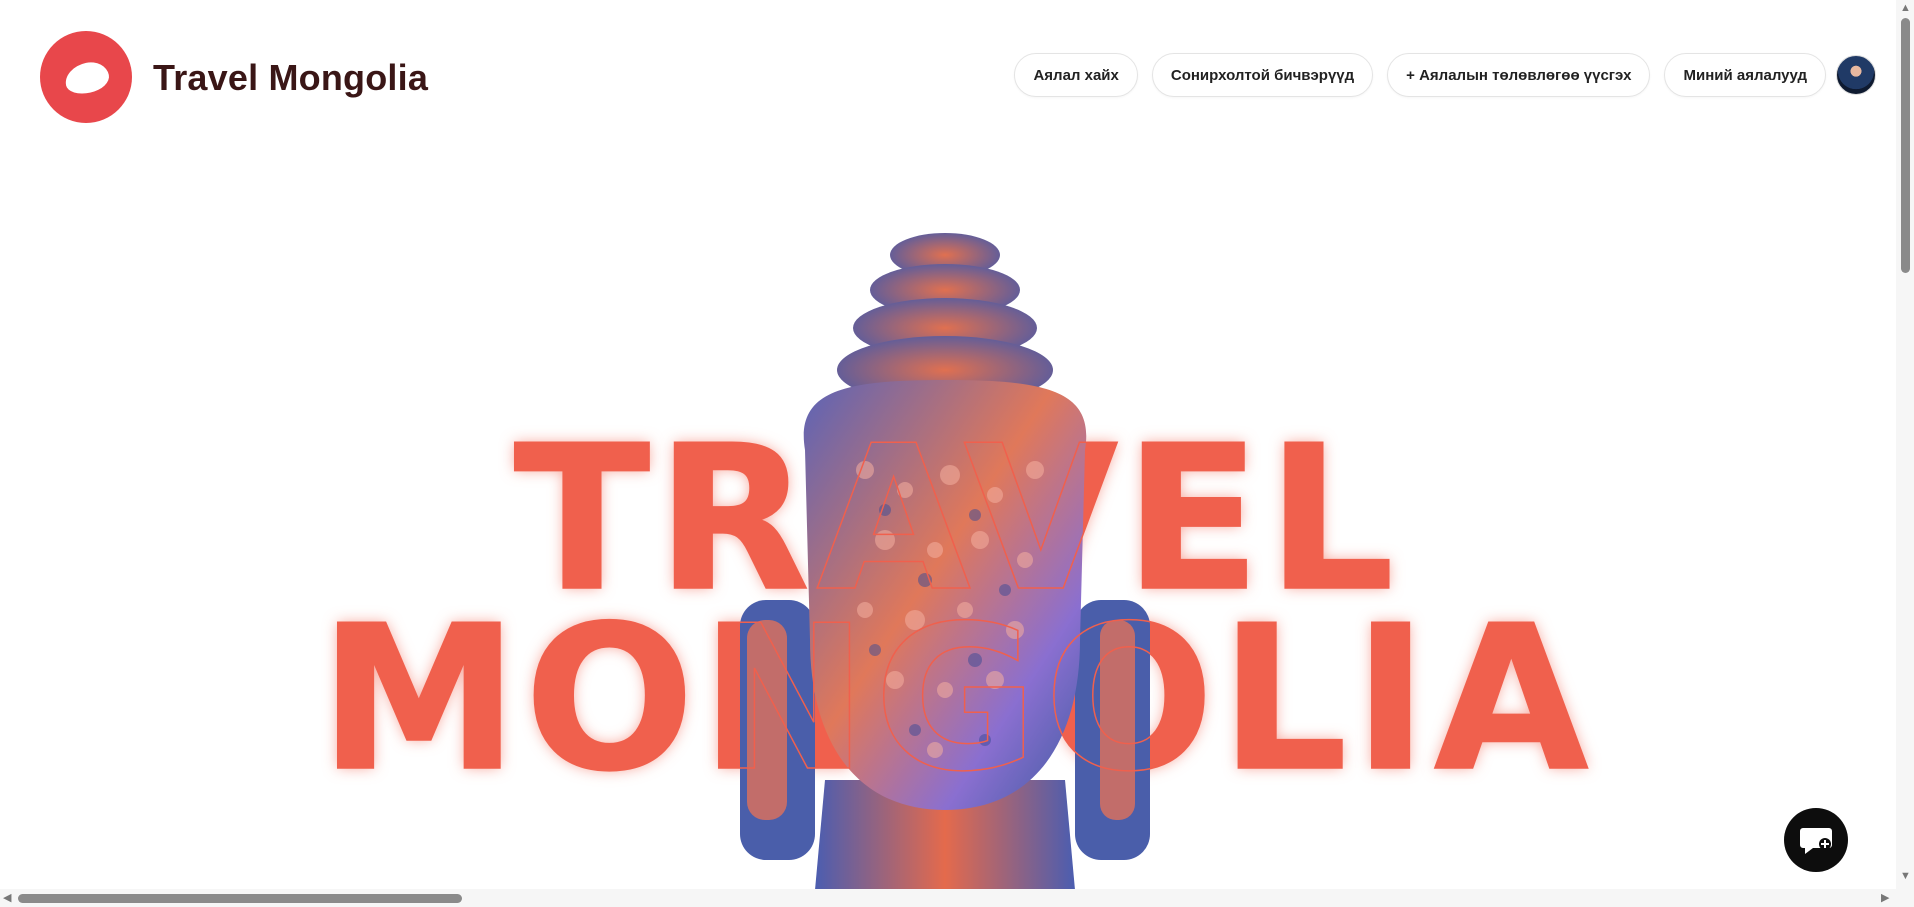 The width and height of the screenshot is (1914, 907). Describe the element at coordinates (1905, 145) in the screenshot. I see `vertical-scroll-thumb` at that location.